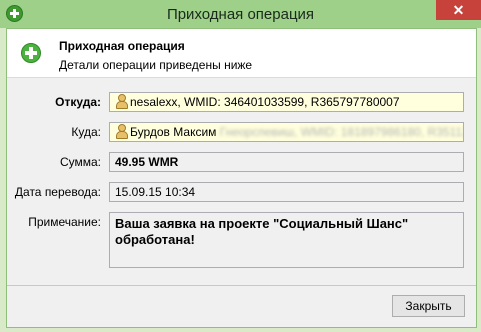  I want to click on from-label: Откуда:, so click(78, 102).